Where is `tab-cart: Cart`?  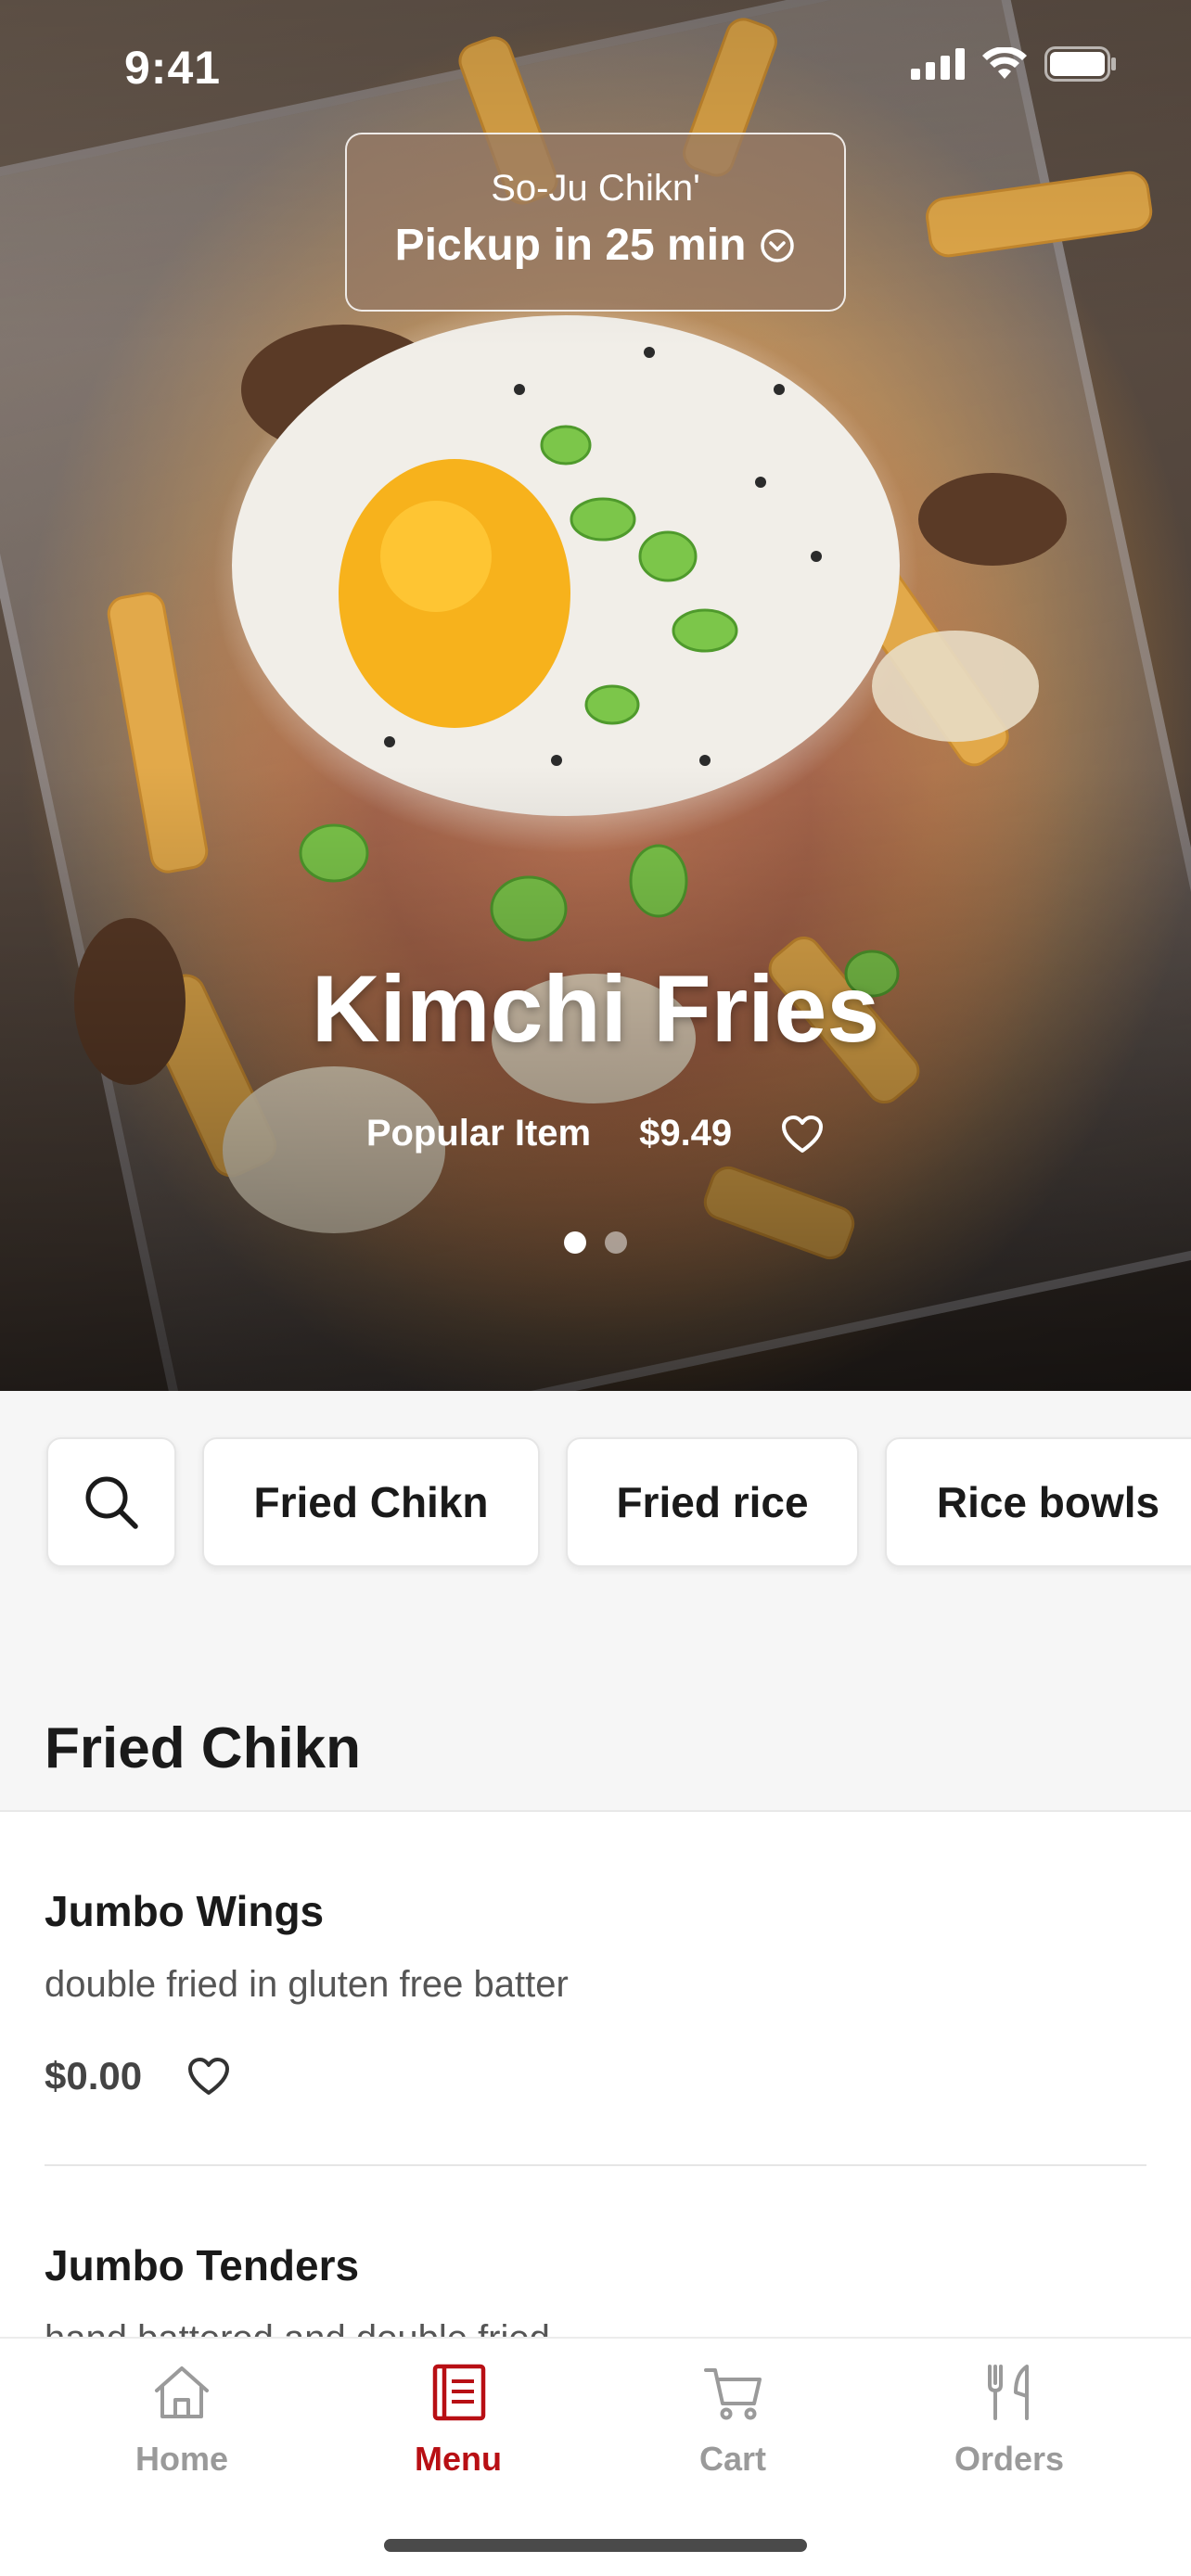
tab-cart: Cart is located at coordinates (733, 2421).